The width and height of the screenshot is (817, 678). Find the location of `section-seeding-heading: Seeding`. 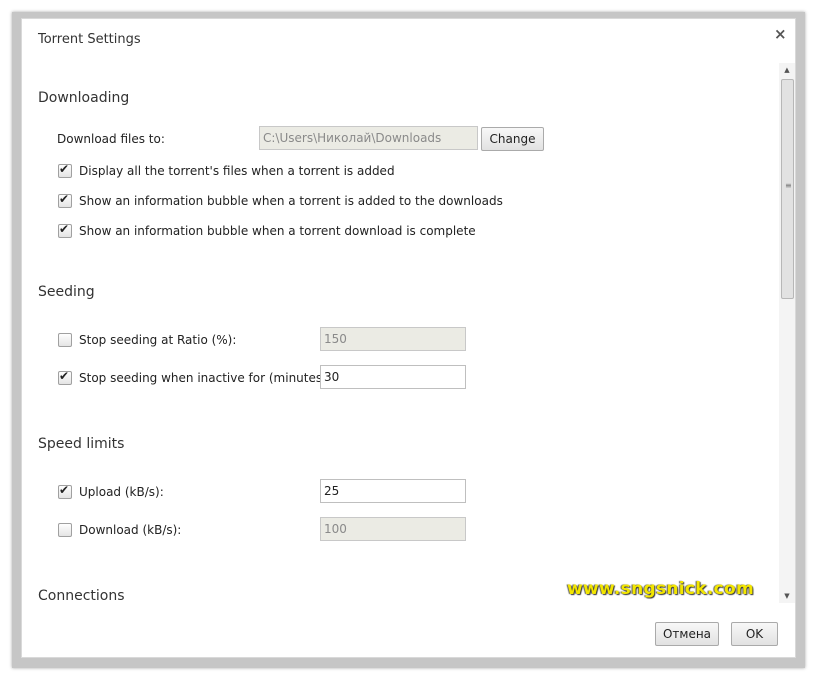

section-seeding-heading: Seeding is located at coordinates (66, 292).